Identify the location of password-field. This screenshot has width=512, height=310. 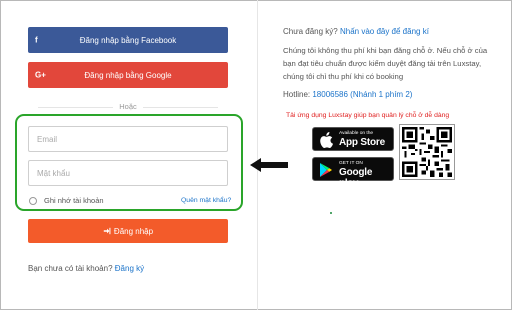
(128, 173).